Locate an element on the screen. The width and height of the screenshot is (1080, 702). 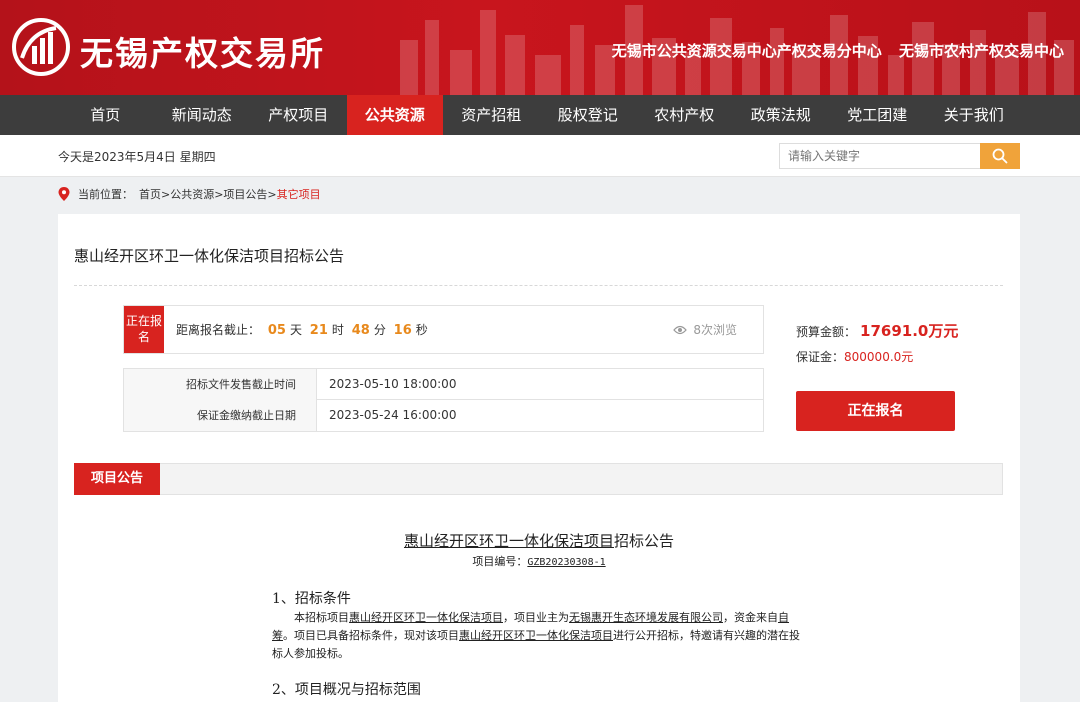
project-code-value: GZB20230308-1 is located at coordinates (566, 562).